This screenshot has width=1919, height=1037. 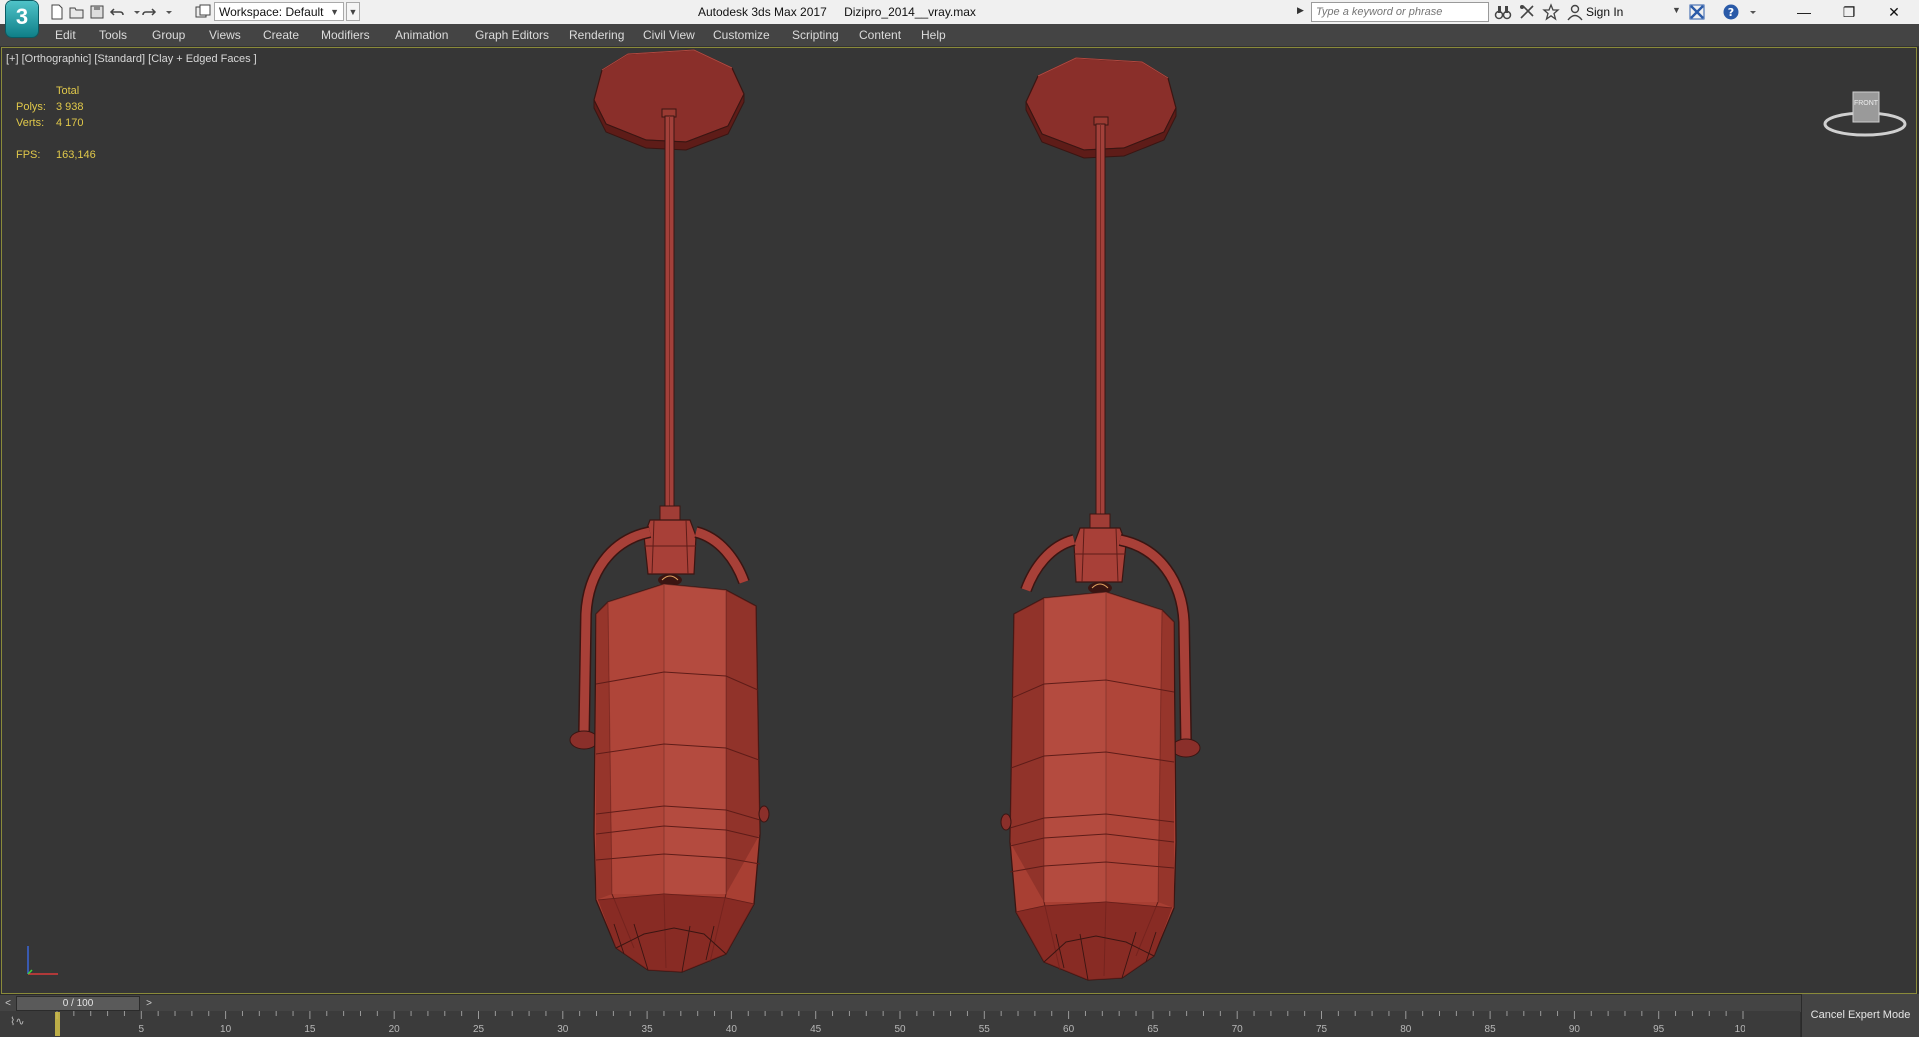 I want to click on save-icon, so click(x=97, y=12).